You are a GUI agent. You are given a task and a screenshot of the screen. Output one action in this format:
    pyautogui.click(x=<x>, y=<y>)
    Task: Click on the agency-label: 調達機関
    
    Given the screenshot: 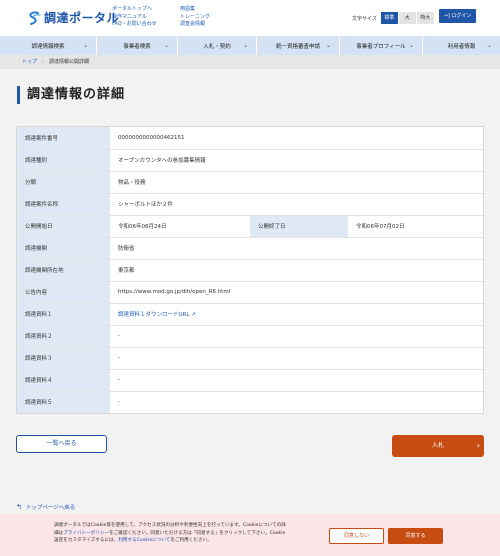 What is the action you would take?
    pyautogui.click(x=63, y=248)
    